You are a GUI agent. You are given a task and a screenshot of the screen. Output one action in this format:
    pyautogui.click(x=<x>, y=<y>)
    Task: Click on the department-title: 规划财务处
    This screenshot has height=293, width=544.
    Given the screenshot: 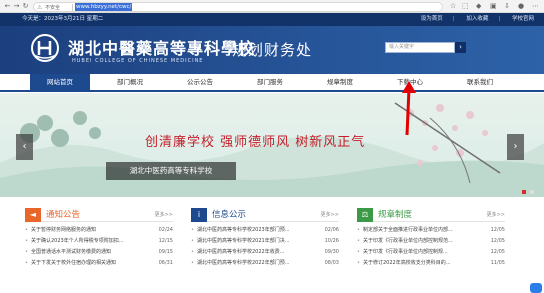 What is the action you would take?
    pyautogui.click(x=272, y=50)
    